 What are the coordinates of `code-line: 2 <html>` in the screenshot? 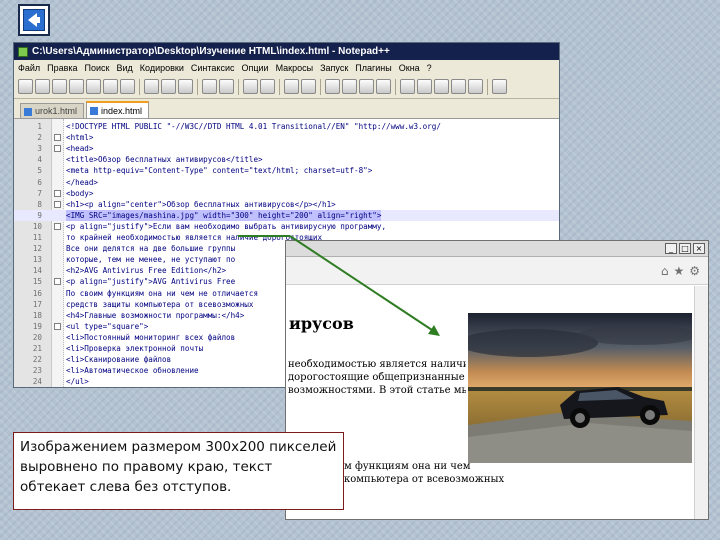 It's located at (286, 137).